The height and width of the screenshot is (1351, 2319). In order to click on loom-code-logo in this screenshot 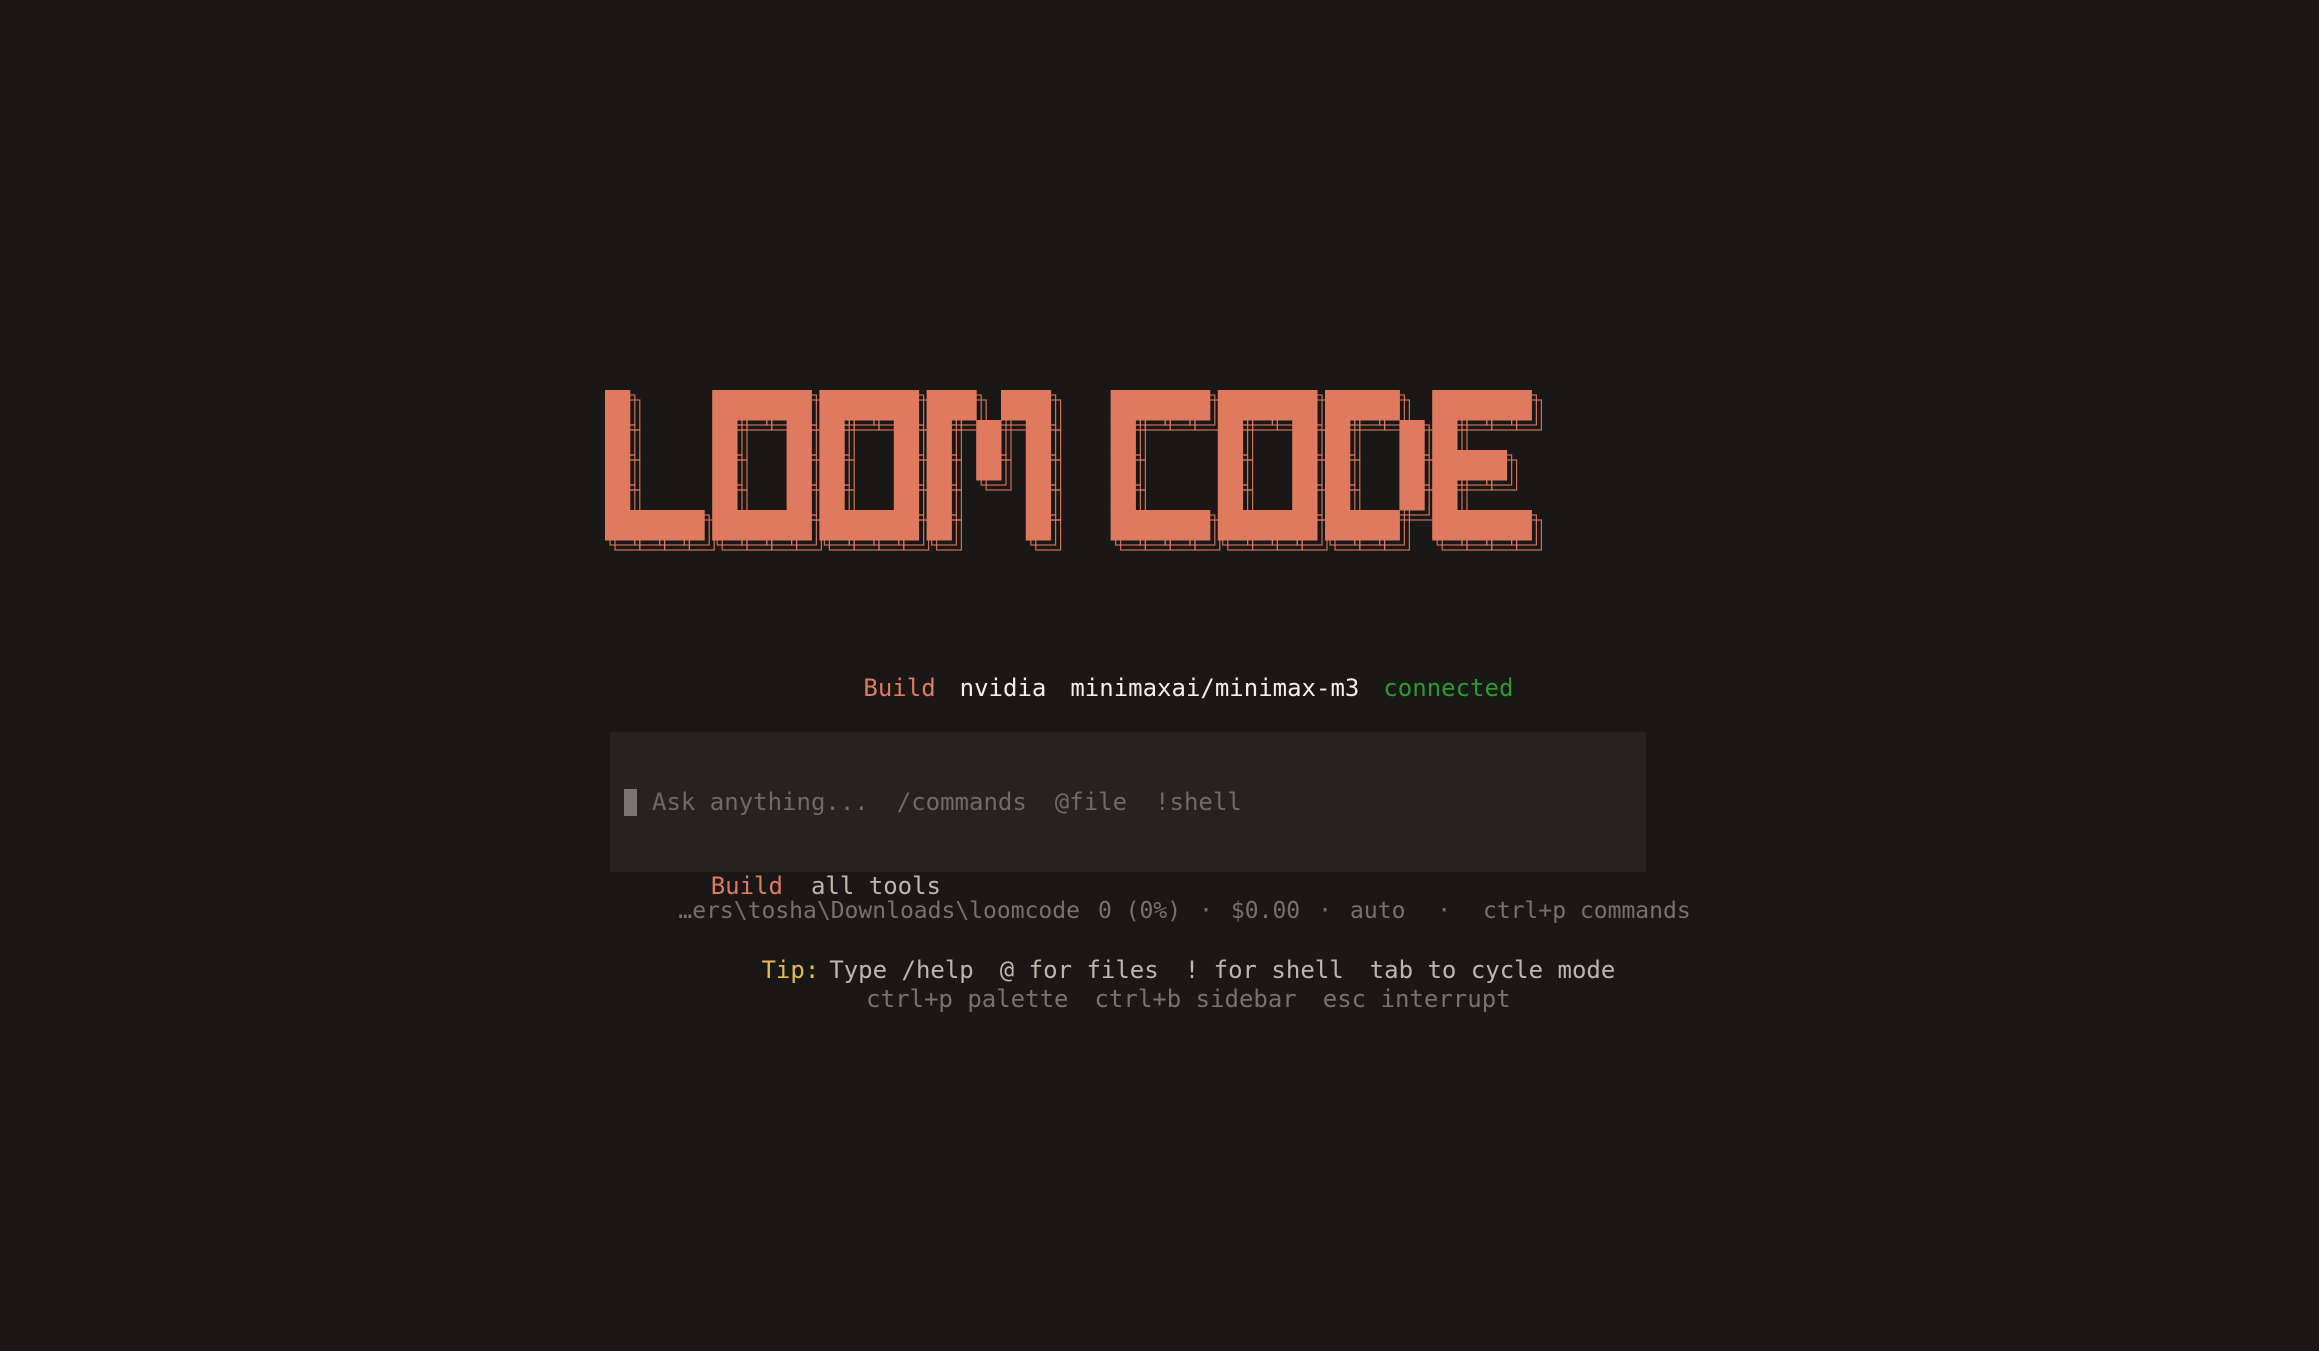, I will do `click(1073, 470)`.